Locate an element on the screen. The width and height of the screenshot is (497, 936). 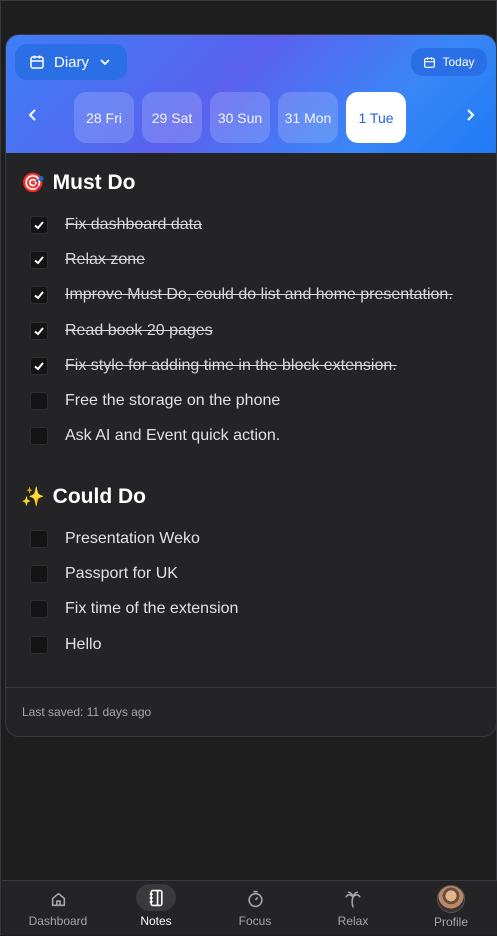
task-text: Ask AI and Event quick action. is located at coordinates (172, 436).